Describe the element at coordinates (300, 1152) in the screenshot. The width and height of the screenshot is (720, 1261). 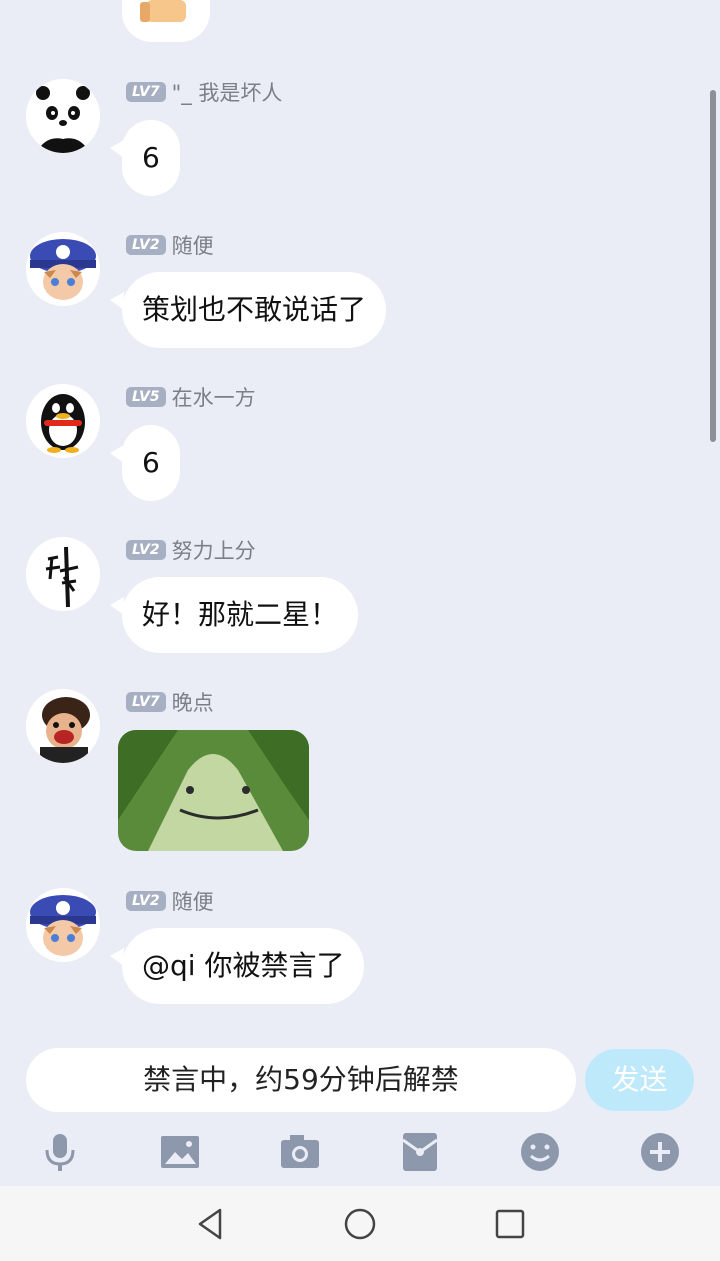
I see `camera-icon` at that location.